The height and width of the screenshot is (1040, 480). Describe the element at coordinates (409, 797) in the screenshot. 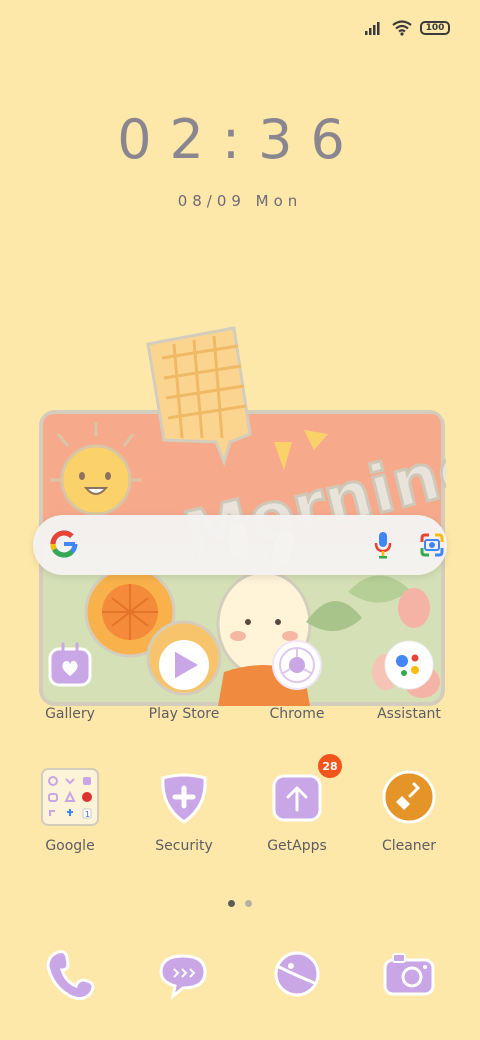

I see `cleaner-broom-icon` at that location.